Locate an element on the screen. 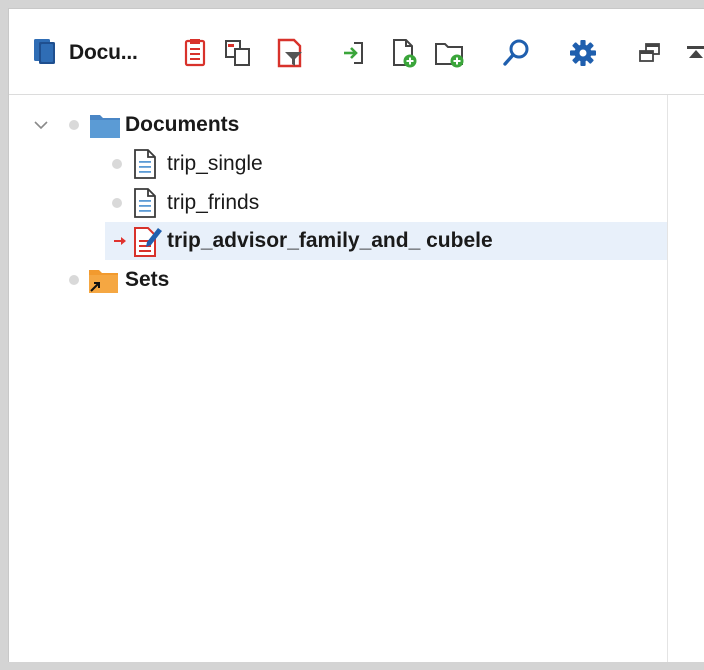 This screenshot has height=670, width=704. new-folder-icon is located at coordinates (450, 53).